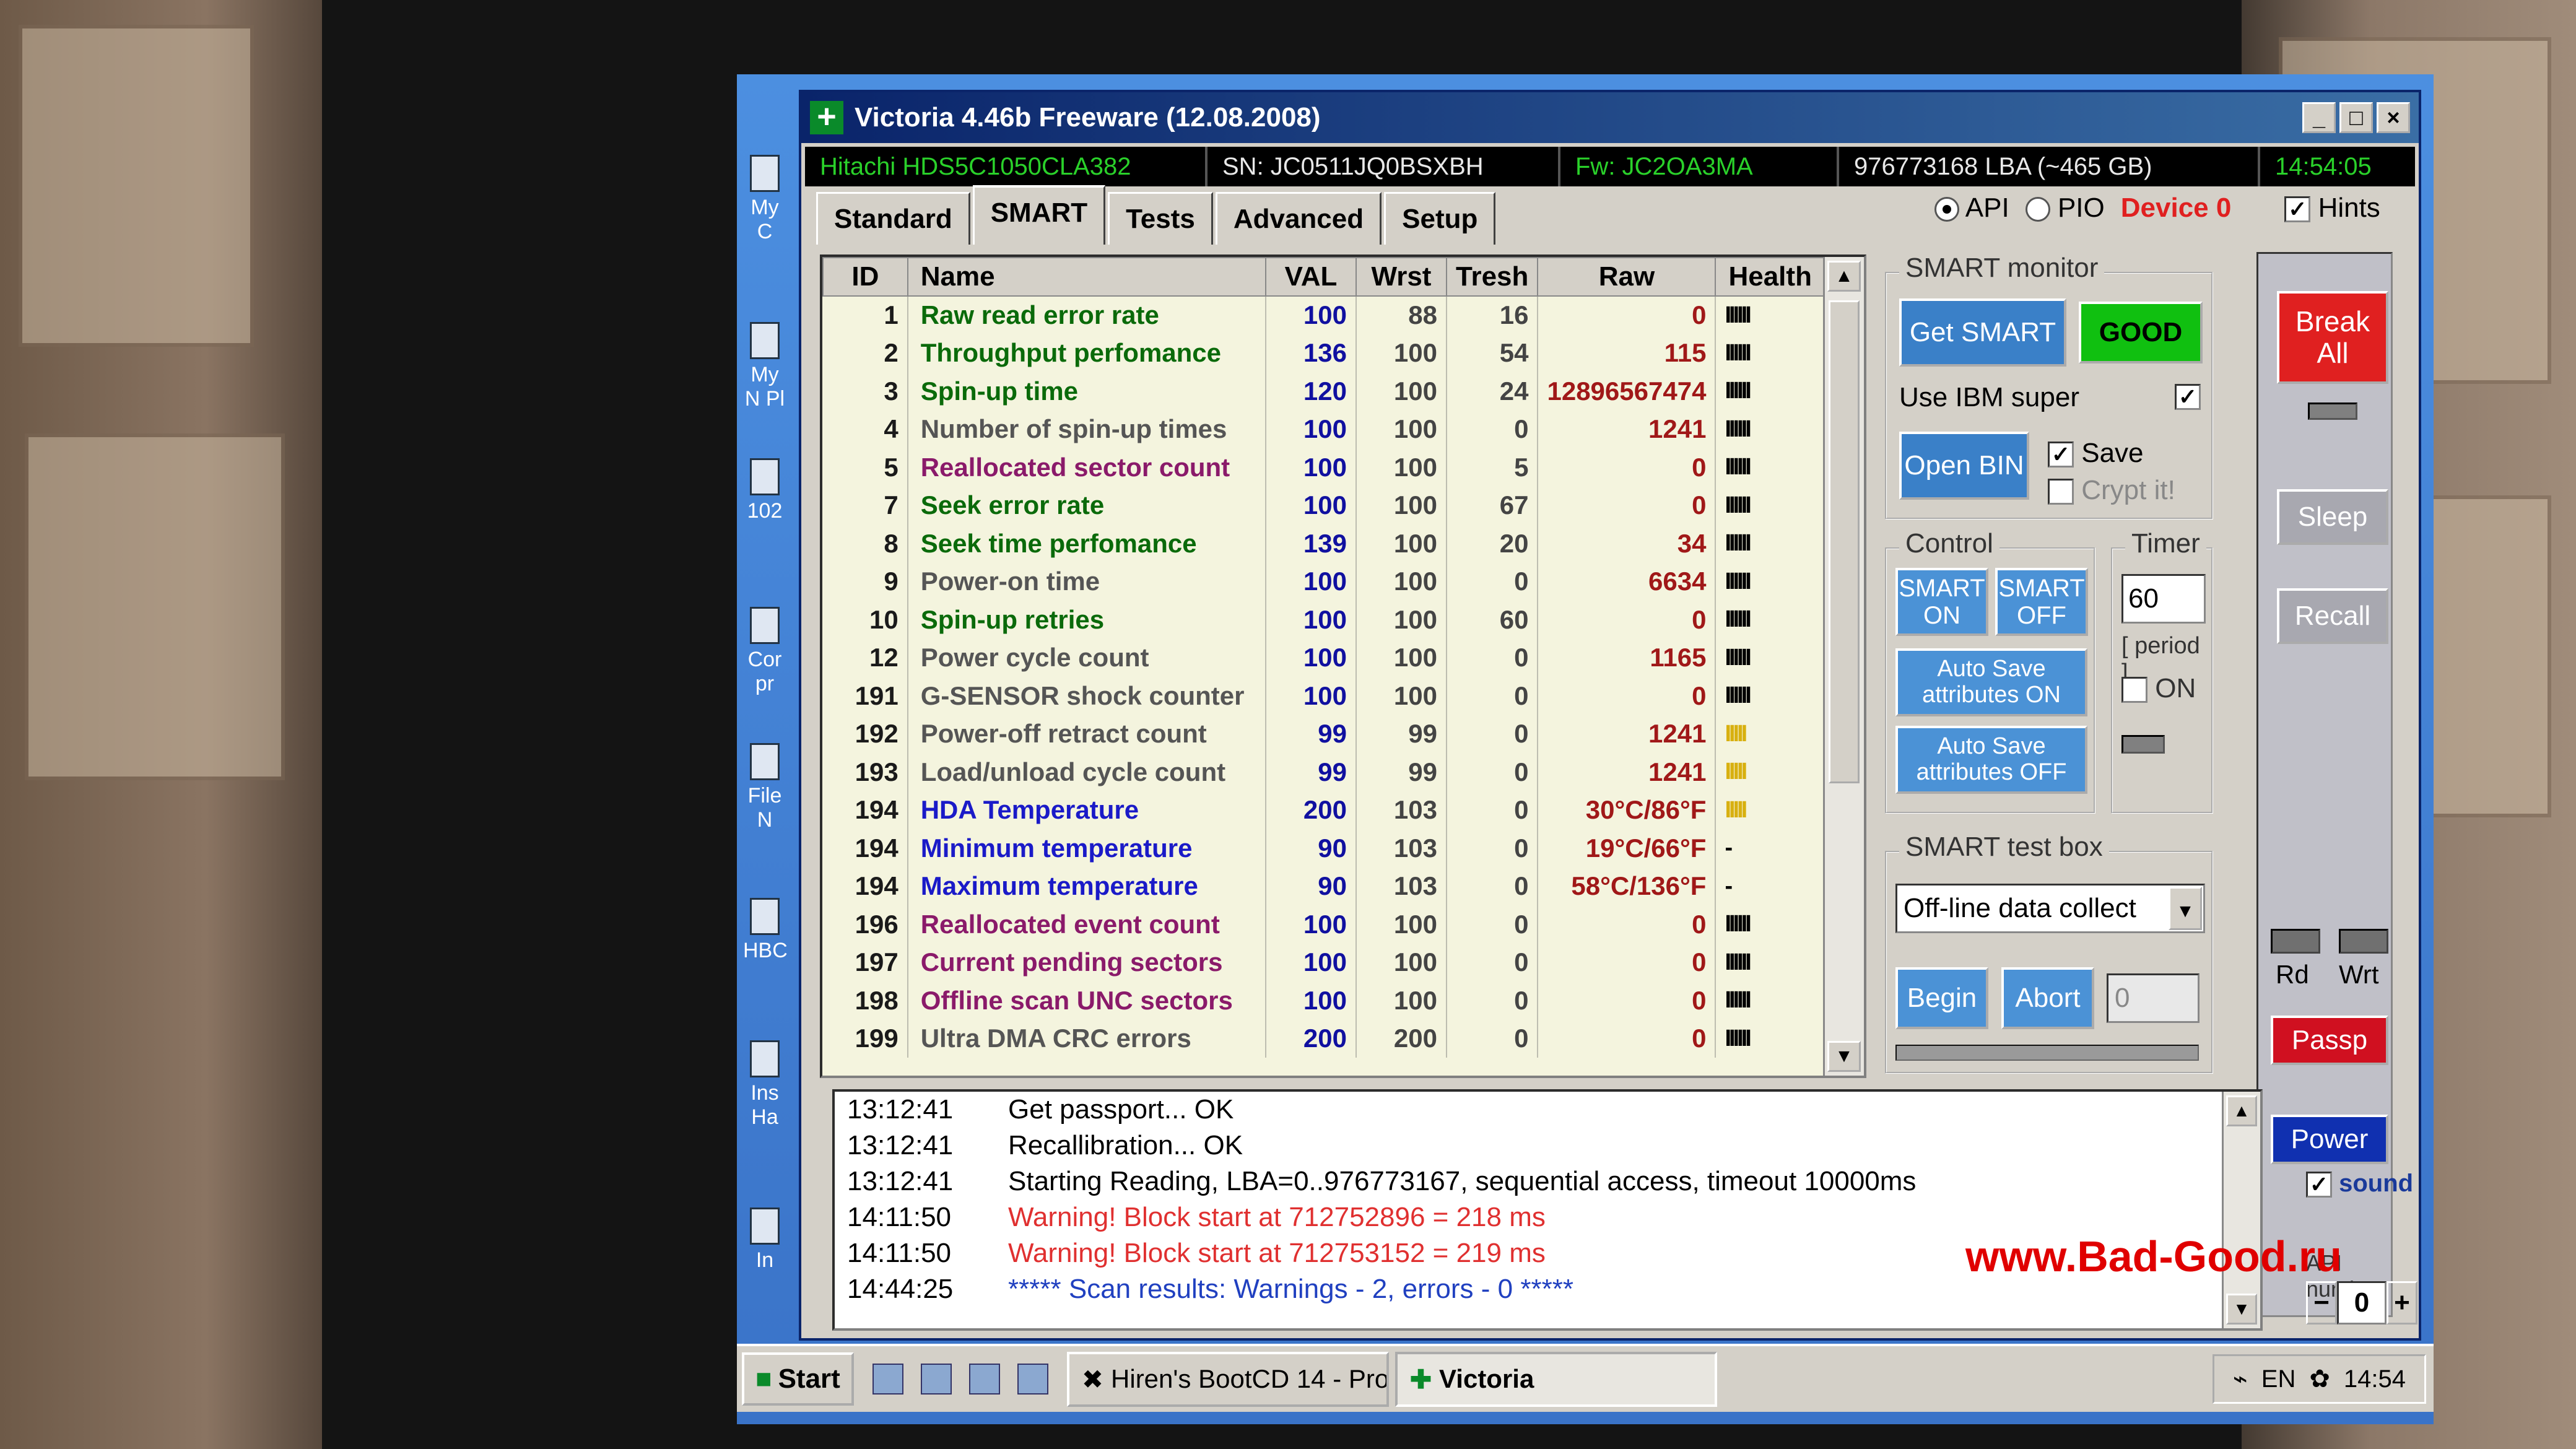 The image size is (2576, 1449). What do you see at coordinates (798, 1379) in the screenshot?
I see `start-button: ■ Start` at bounding box center [798, 1379].